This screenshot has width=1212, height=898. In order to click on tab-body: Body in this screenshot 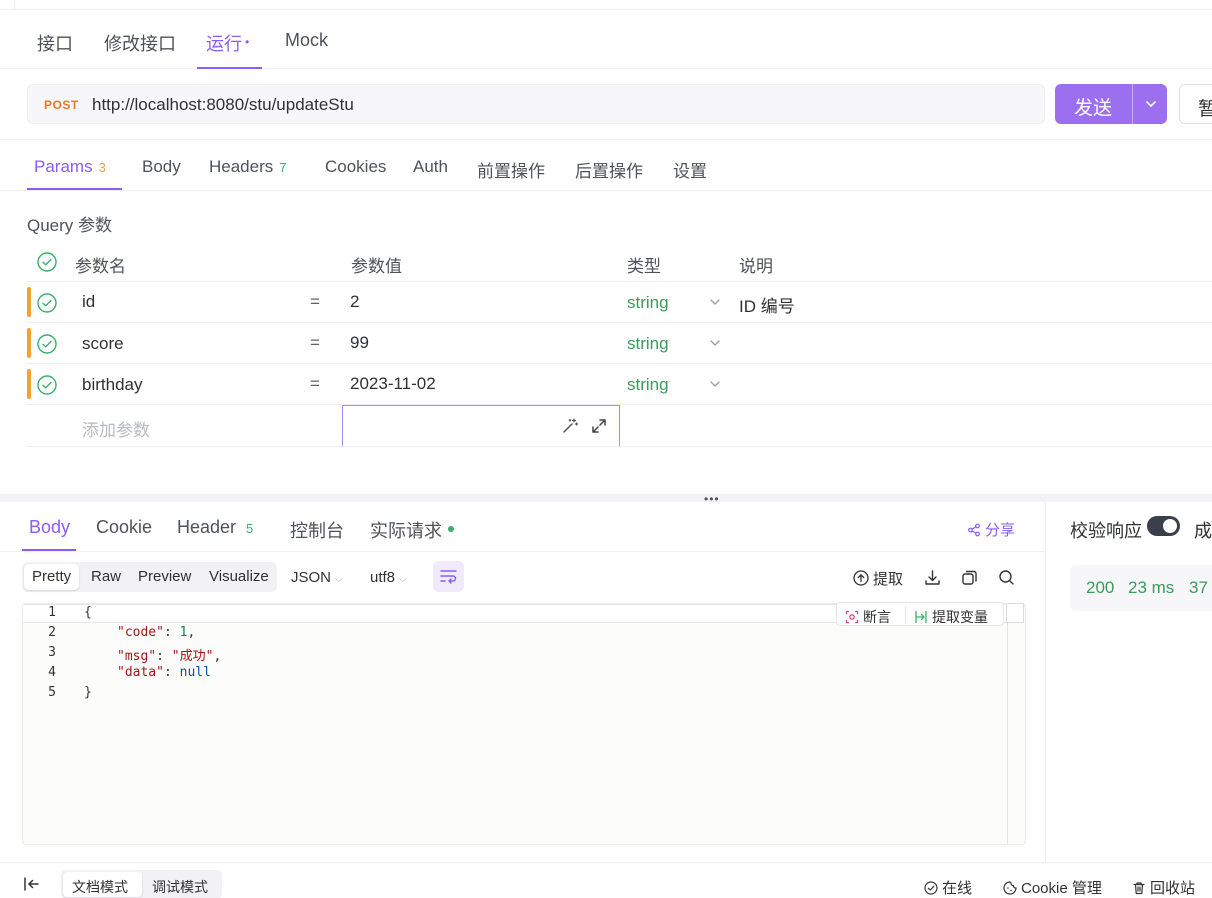, I will do `click(161, 167)`.